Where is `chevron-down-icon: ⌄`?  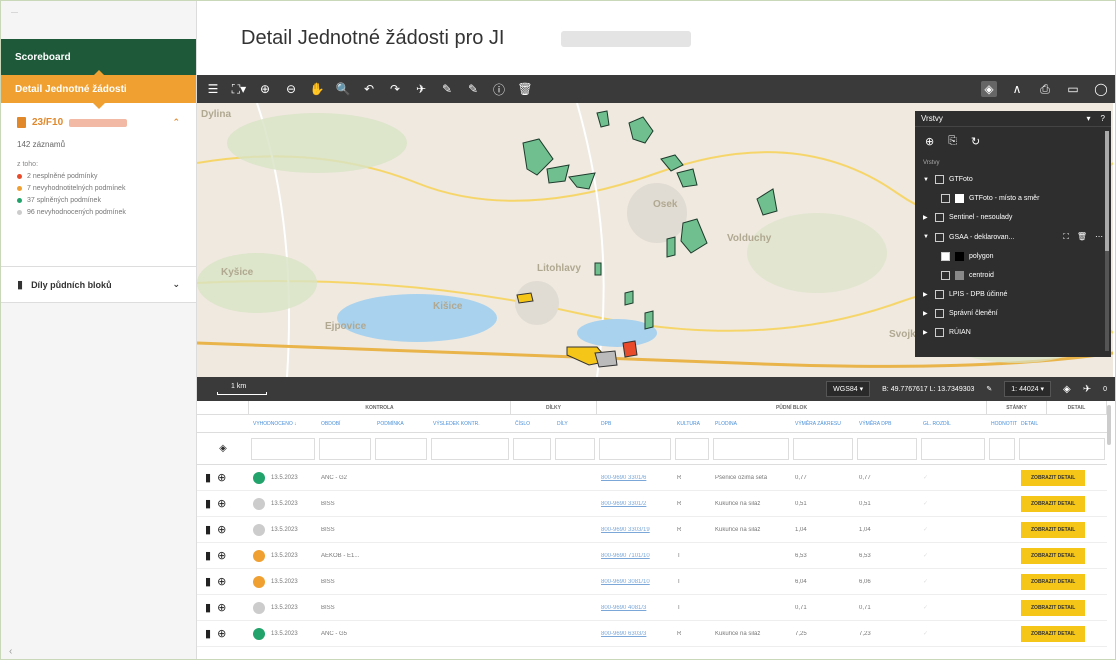
chevron-down-icon: ⌄ is located at coordinates (176, 284).